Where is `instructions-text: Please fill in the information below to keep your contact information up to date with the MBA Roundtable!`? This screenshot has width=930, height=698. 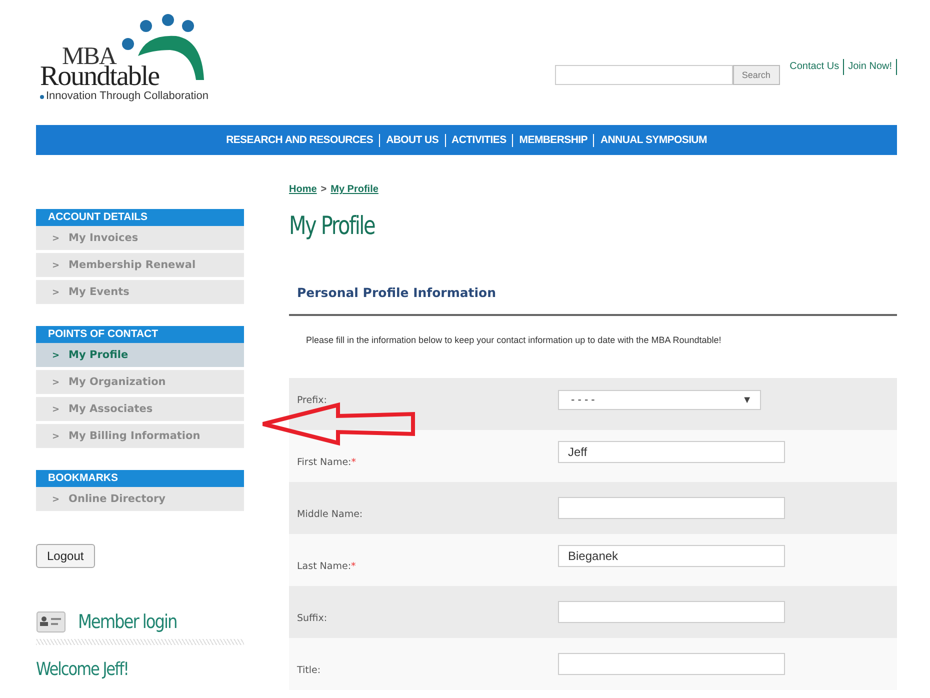 instructions-text: Please fill in the information below to keep your contact information up to date with the MBA Roundtable! is located at coordinates (514, 340).